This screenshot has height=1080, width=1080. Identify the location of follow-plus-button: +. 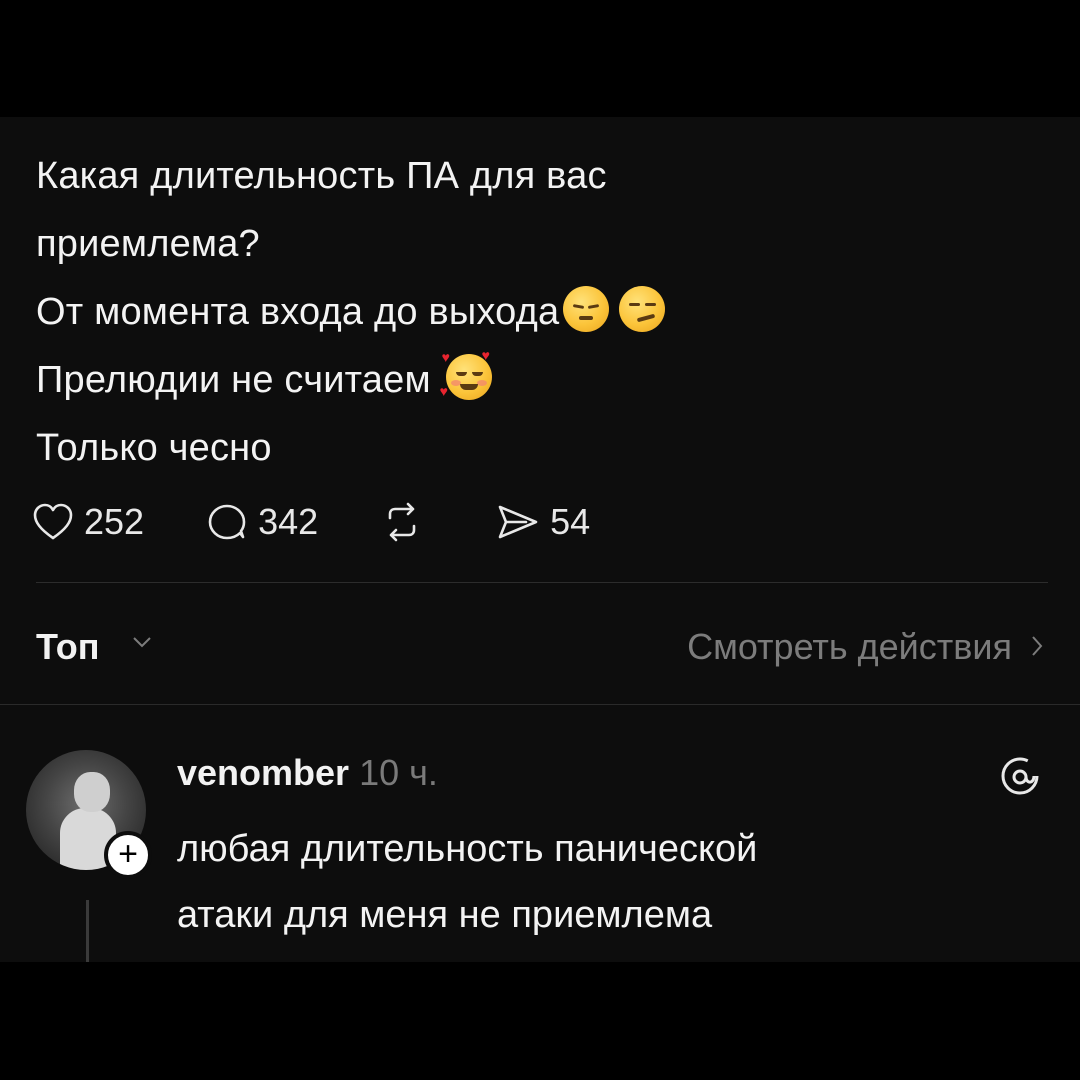
(128, 855).